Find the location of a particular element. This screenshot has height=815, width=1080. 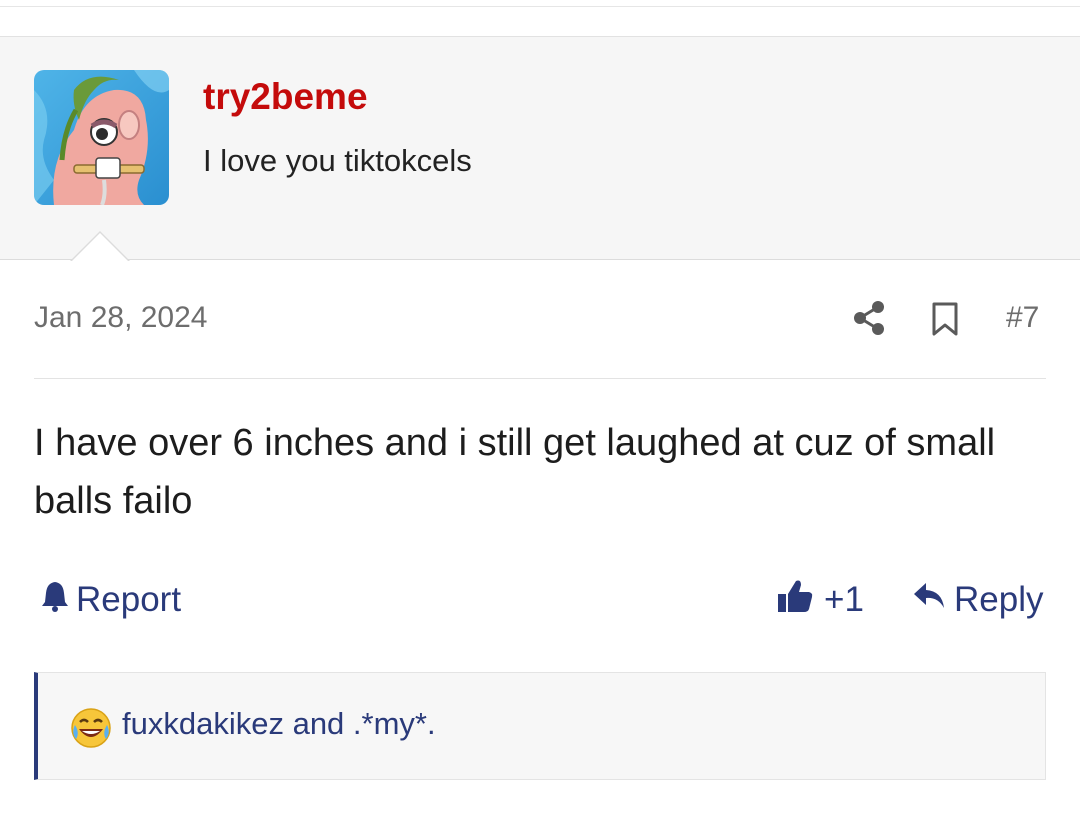

reaction-users: fuxkdakikez and .*my*. is located at coordinates (279, 724).